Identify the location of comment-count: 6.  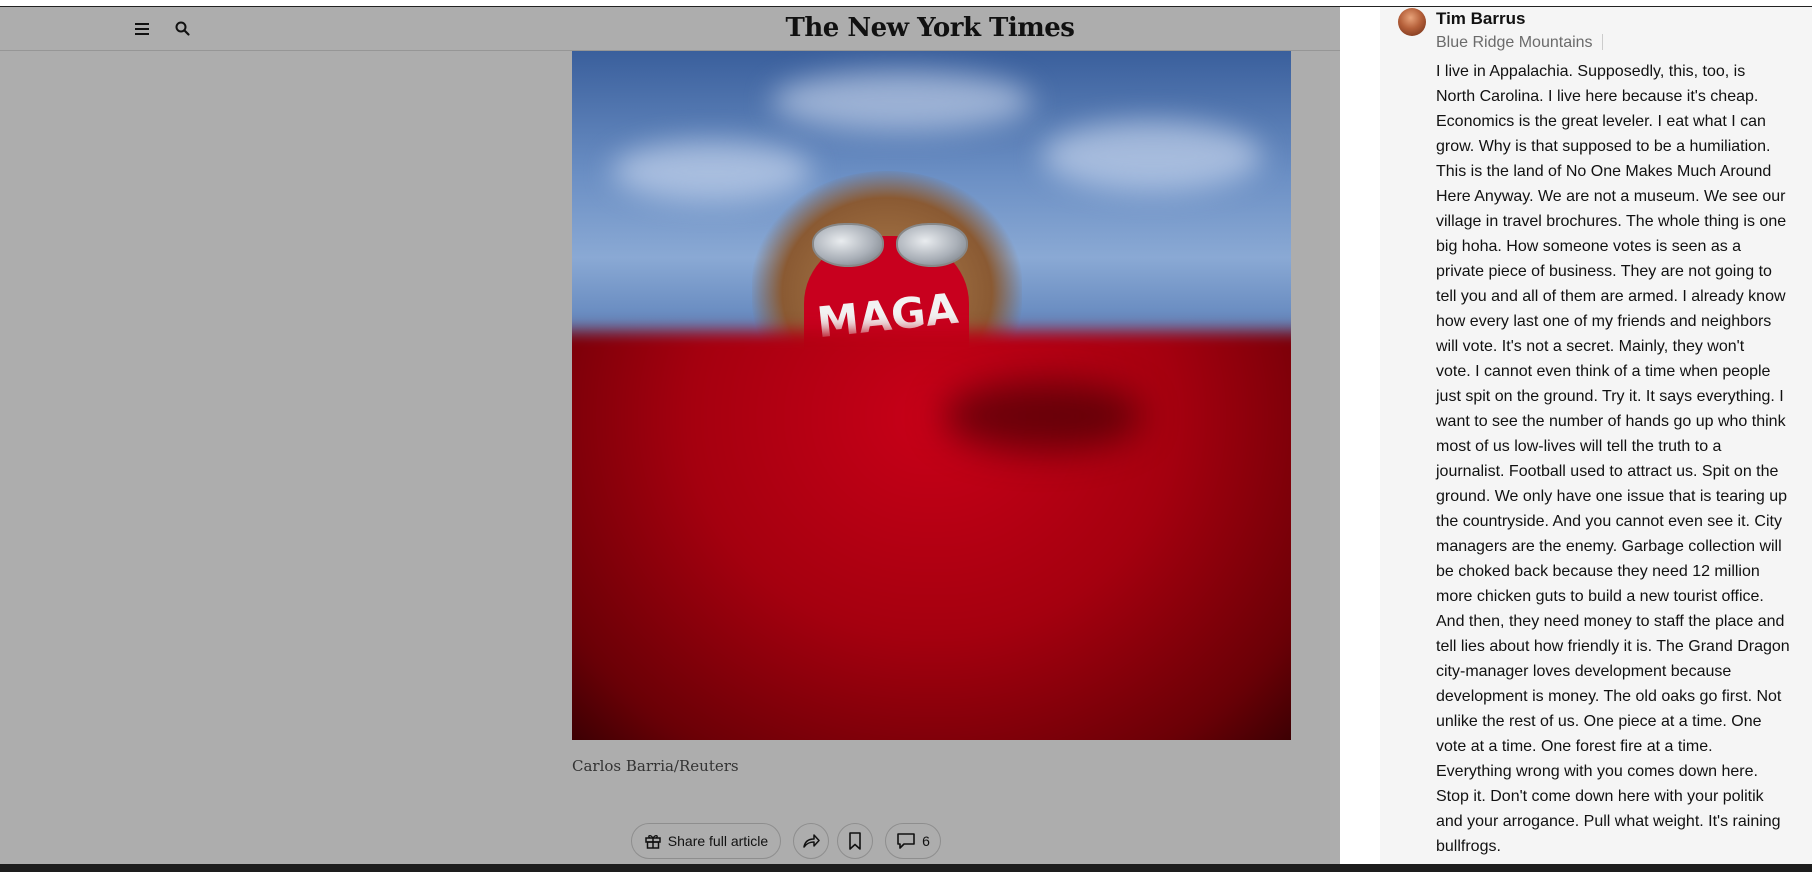
(926, 841).